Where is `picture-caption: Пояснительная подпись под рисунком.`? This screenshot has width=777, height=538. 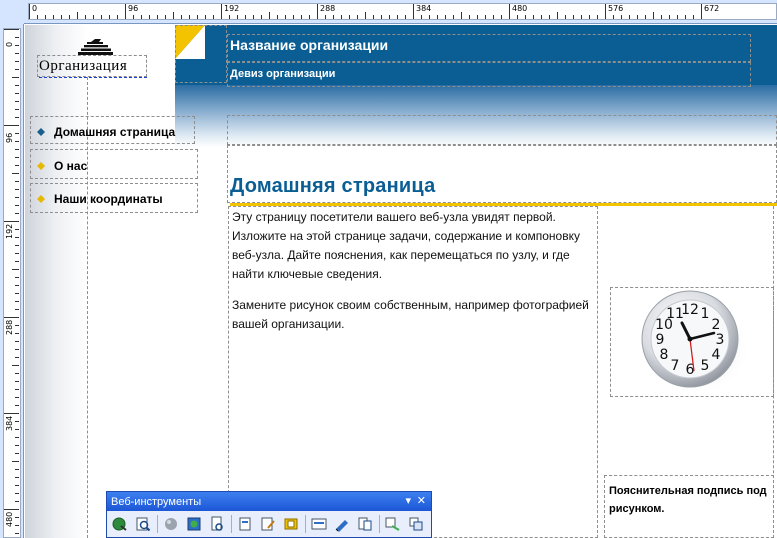
picture-caption: Пояснительная подпись под рисунком. is located at coordinates (689, 500).